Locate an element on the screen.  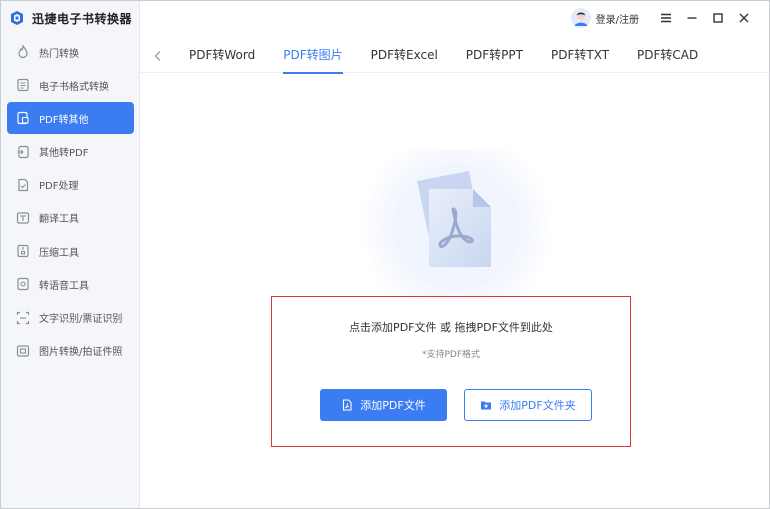
speech-icon is located at coordinates (23, 284).